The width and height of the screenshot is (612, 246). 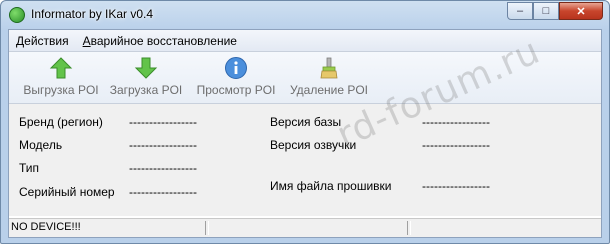 I want to click on serial-value: -----------------, so click(x=163, y=192).